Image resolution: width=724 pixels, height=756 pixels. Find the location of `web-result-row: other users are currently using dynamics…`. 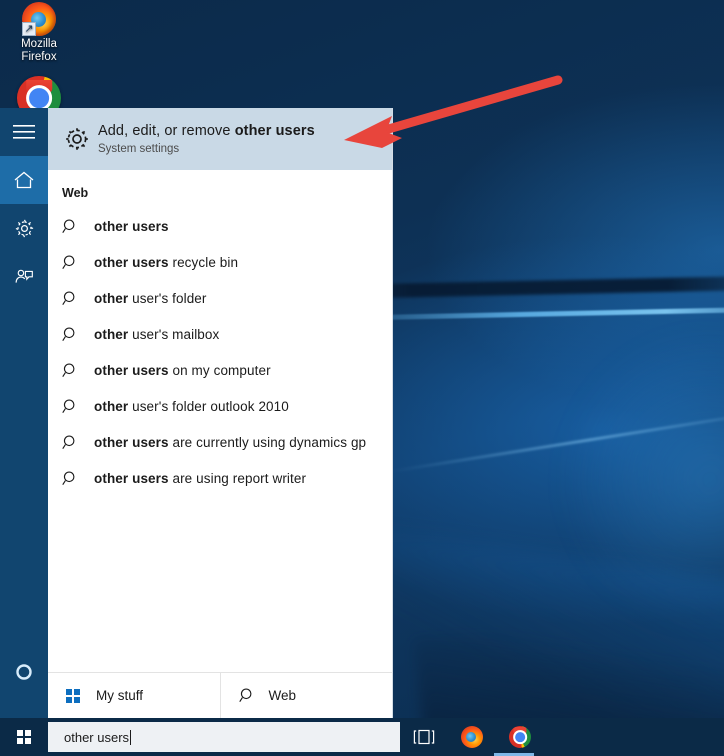

web-result-row: other users are currently using dynamics… is located at coordinates (220, 442).